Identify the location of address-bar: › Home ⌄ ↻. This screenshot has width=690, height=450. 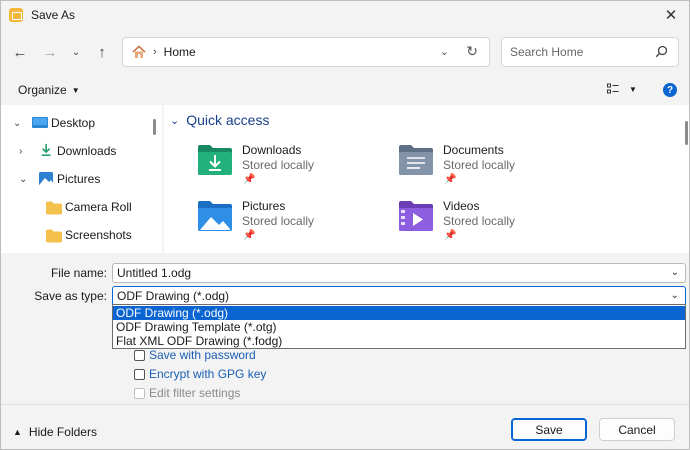
(306, 52).